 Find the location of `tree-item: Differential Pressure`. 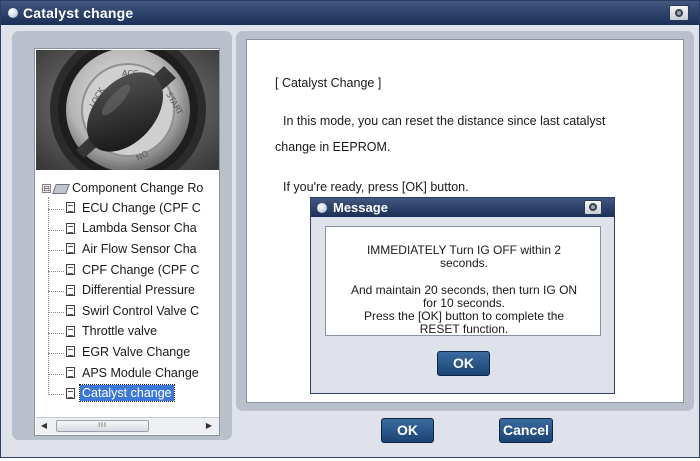

tree-item: Differential Pressure is located at coordinates (131, 291).